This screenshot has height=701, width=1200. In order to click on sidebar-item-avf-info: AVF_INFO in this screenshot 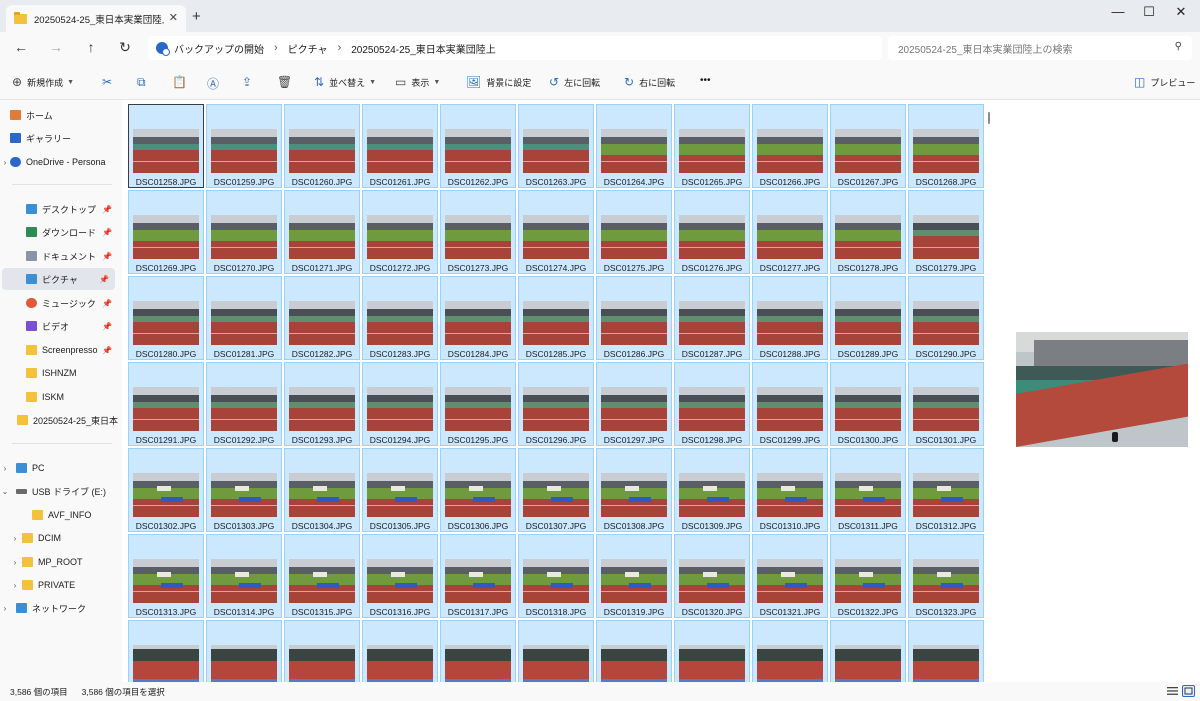, I will do `click(59, 515)`.